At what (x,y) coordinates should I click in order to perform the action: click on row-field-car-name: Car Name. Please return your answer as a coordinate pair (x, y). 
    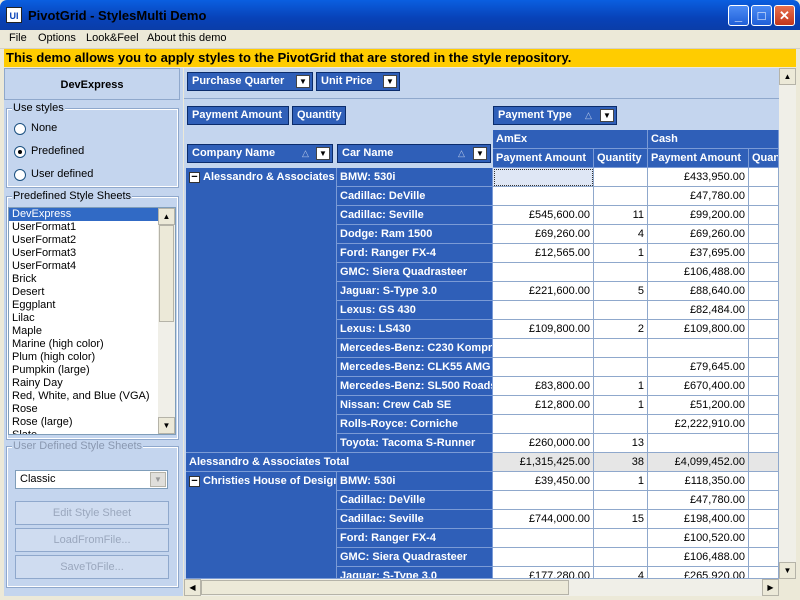
    Looking at the image, I should click on (414, 153).